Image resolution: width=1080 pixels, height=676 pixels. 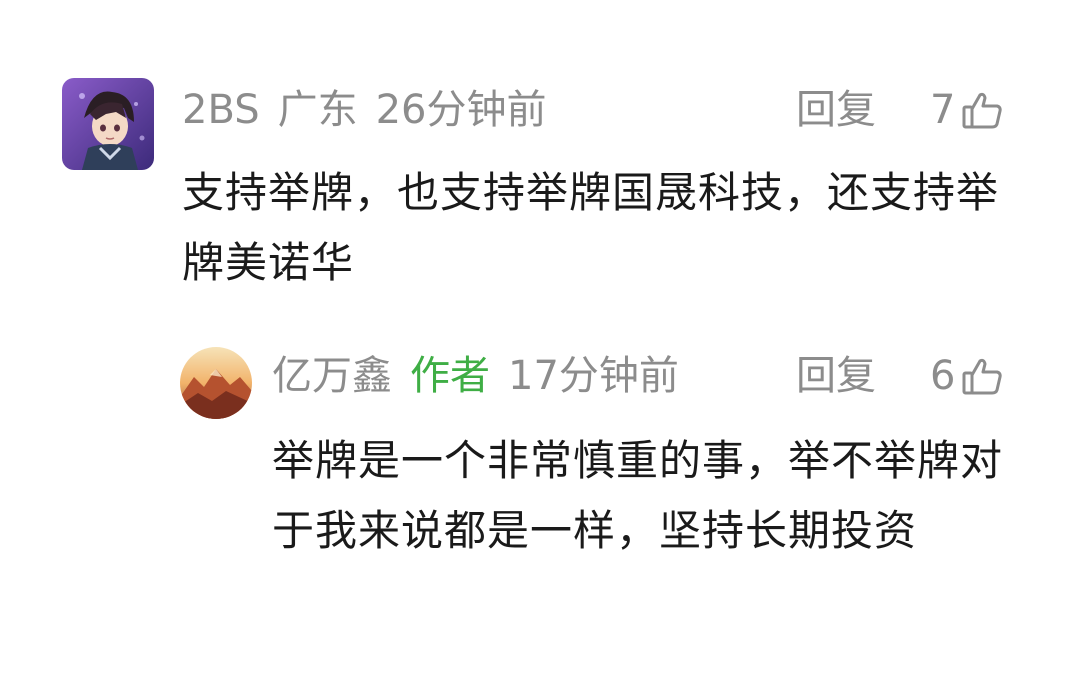 What do you see at coordinates (364, 110) in the screenshot?
I see `comment-meta: 2BS 广东 26分钟前` at bounding box center [364, 110].